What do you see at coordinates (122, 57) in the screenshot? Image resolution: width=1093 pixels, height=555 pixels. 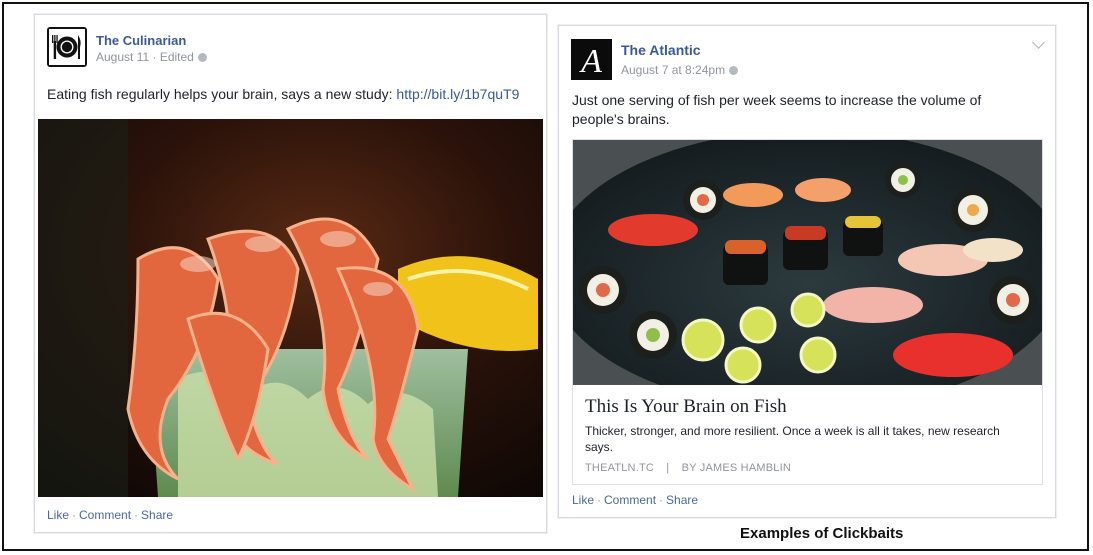 I see `post-date: August 11` at bounding box center [122, 57].